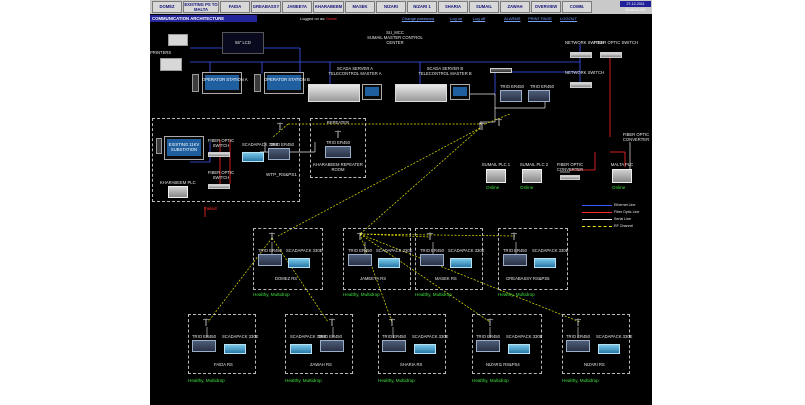 The image size is (805, 405). I want to click on sumail-plc-2-status: Online, so click(527, 187).